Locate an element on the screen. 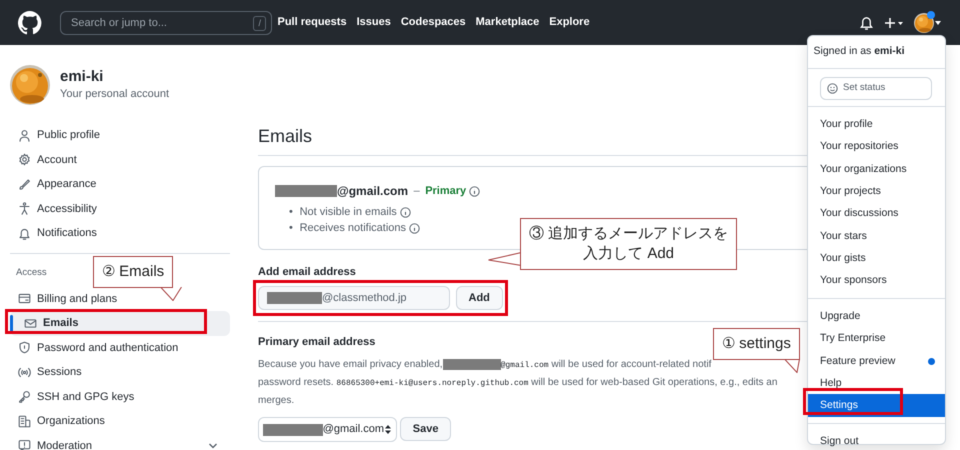 Image resolution: width=960 pixels, height=450 pixels. menu-item: Upgrade is located at coordinates (876, 316).